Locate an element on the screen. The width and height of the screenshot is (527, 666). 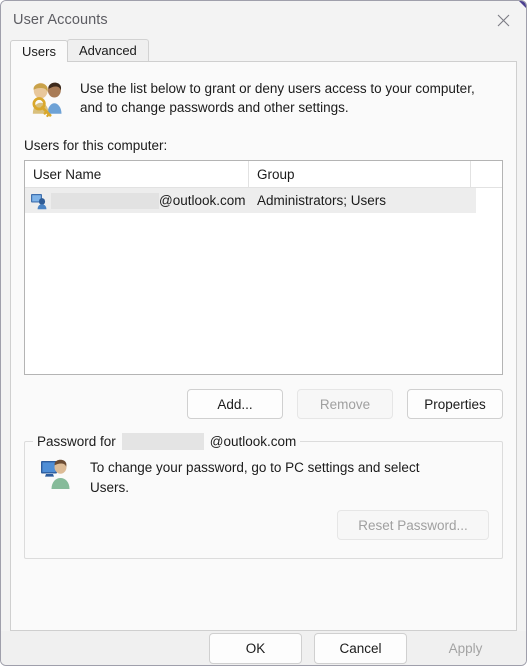
redacted-password-user is located at coordinates (162, 441).